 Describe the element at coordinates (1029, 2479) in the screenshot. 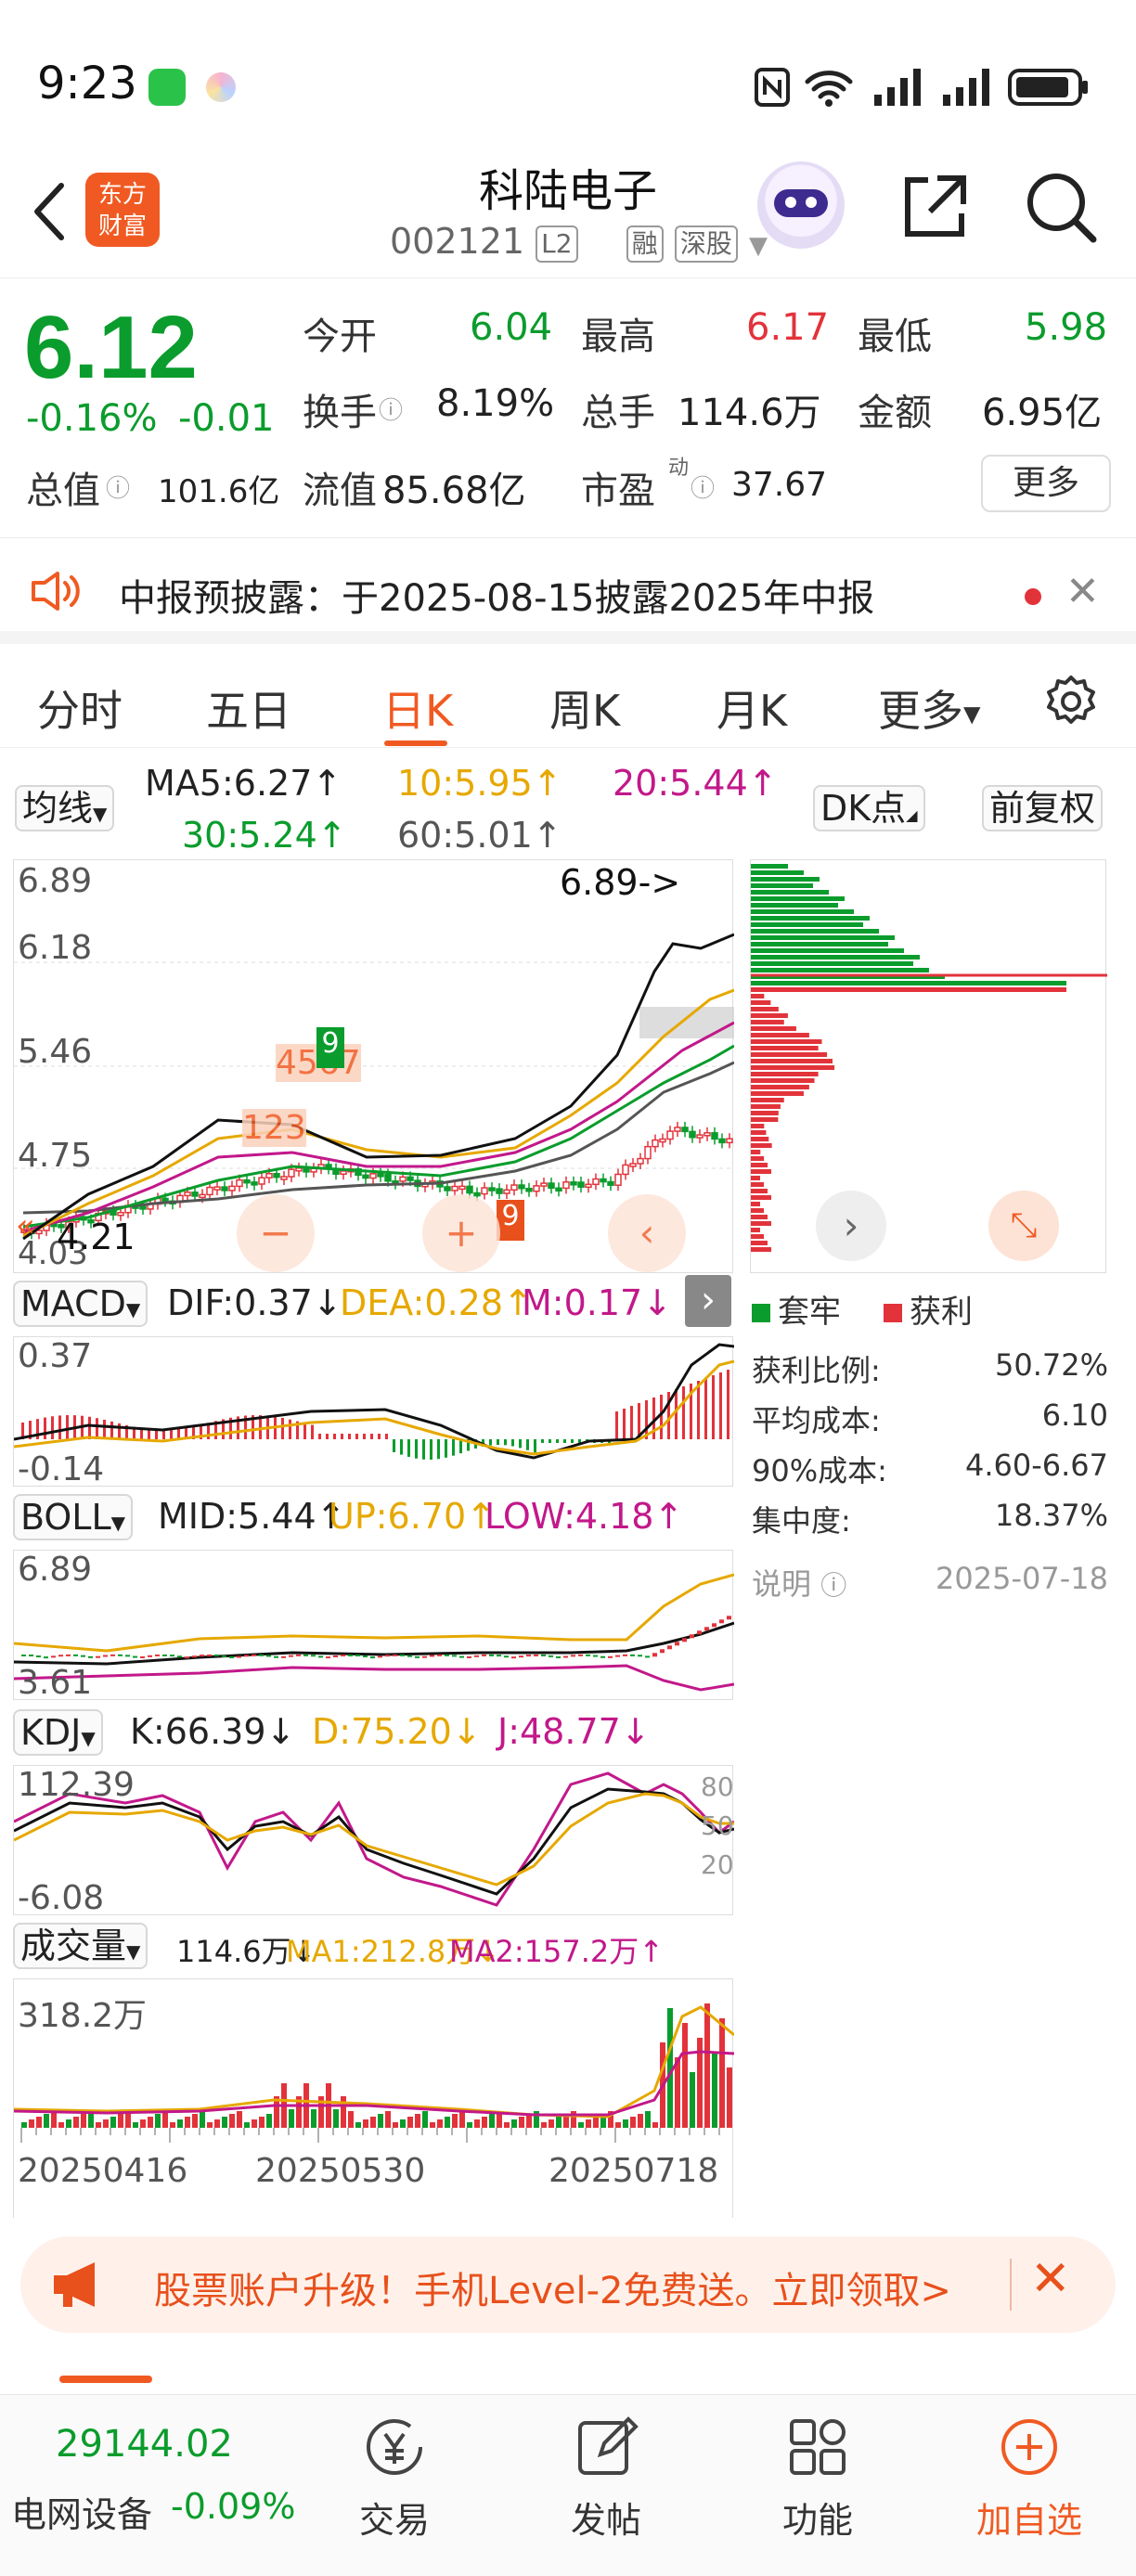

I see `add-watchlist-button: 加自选` at that location.